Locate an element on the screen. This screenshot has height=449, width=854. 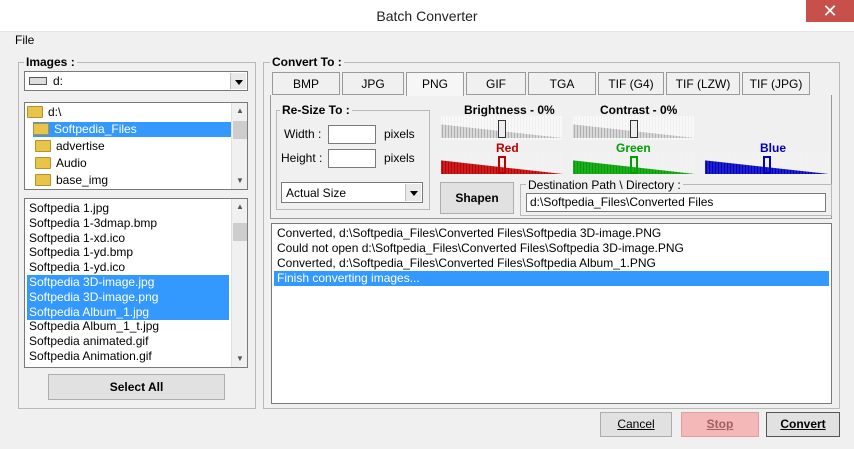
menu-file: File is located at coordinates (24, 40).